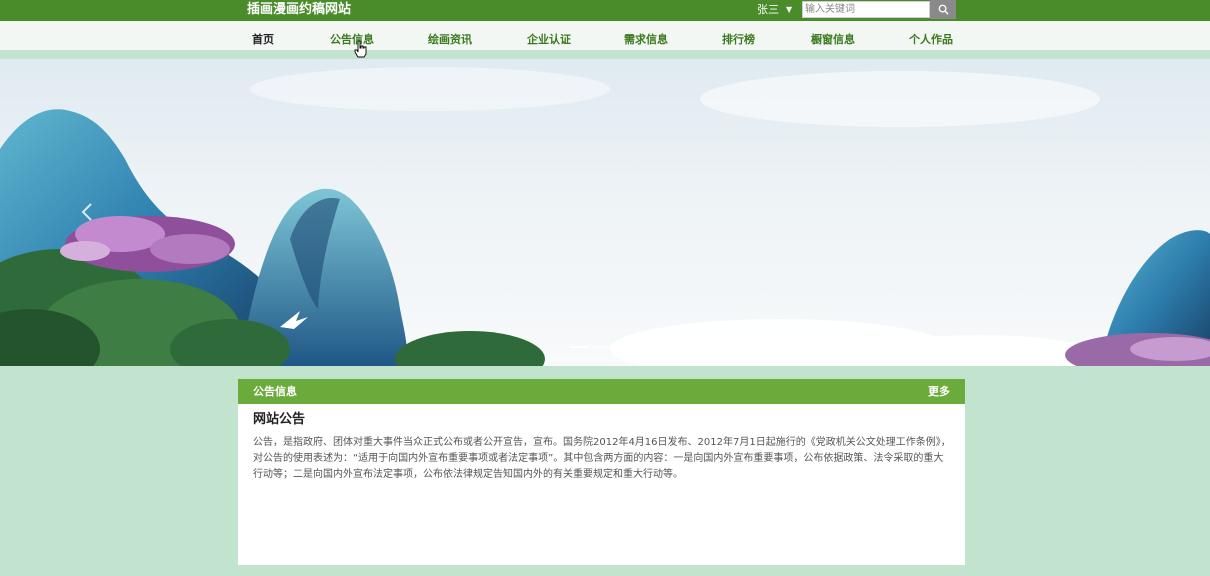 The height and width of the screenshot is (576, 1210). Describe the element at coordinates (549, 39) in the screenshot. I see `nav-item-enterprise-certification: 企业认证` at that location.